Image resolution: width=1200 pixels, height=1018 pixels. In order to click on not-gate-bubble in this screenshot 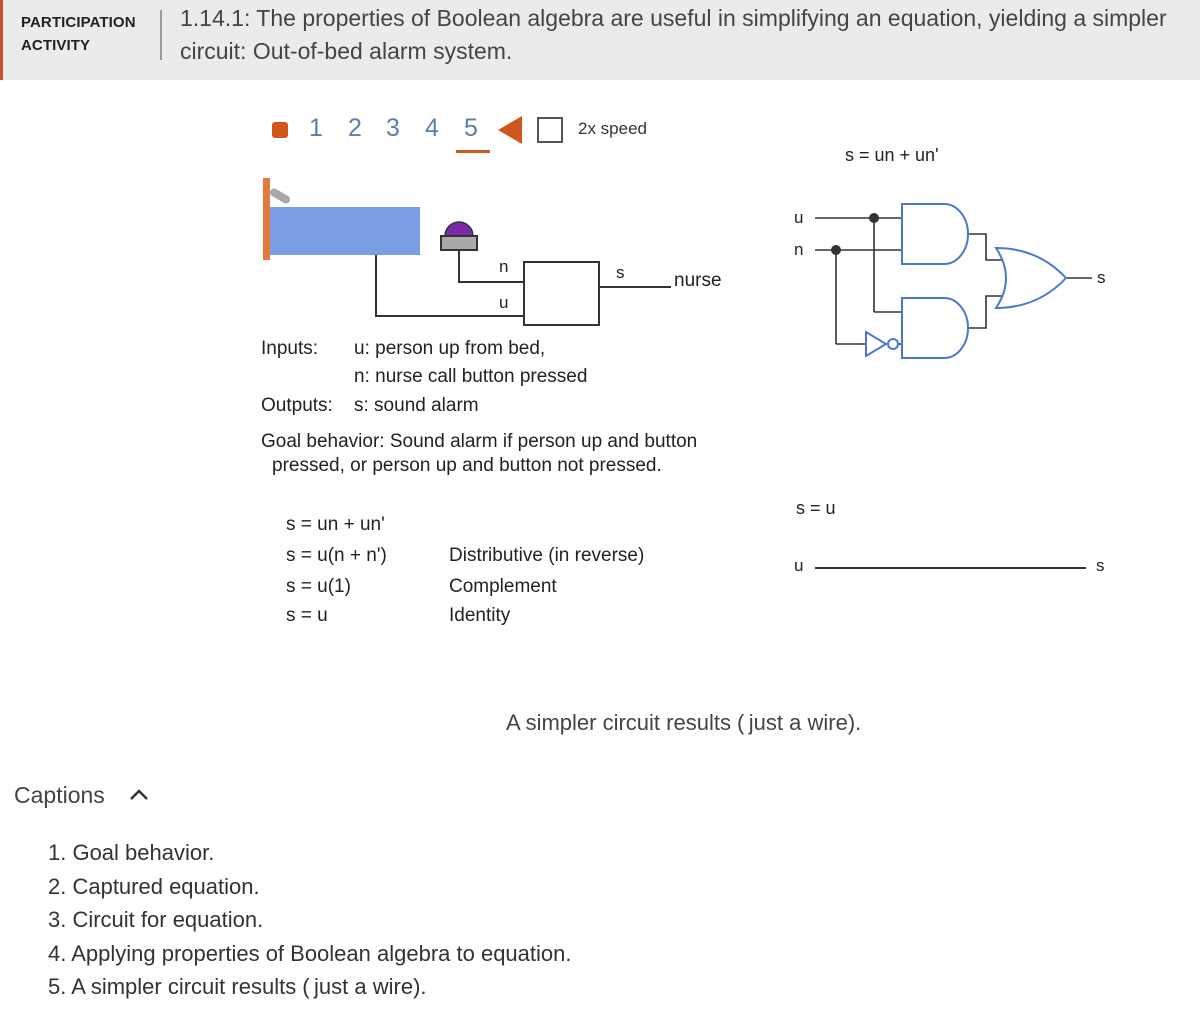, I will do `click(893, 344)`.